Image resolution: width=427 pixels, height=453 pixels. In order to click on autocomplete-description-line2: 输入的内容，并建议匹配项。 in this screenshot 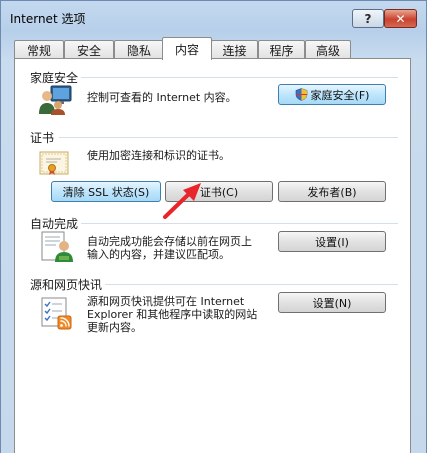, I will do `click(158, 254)`.